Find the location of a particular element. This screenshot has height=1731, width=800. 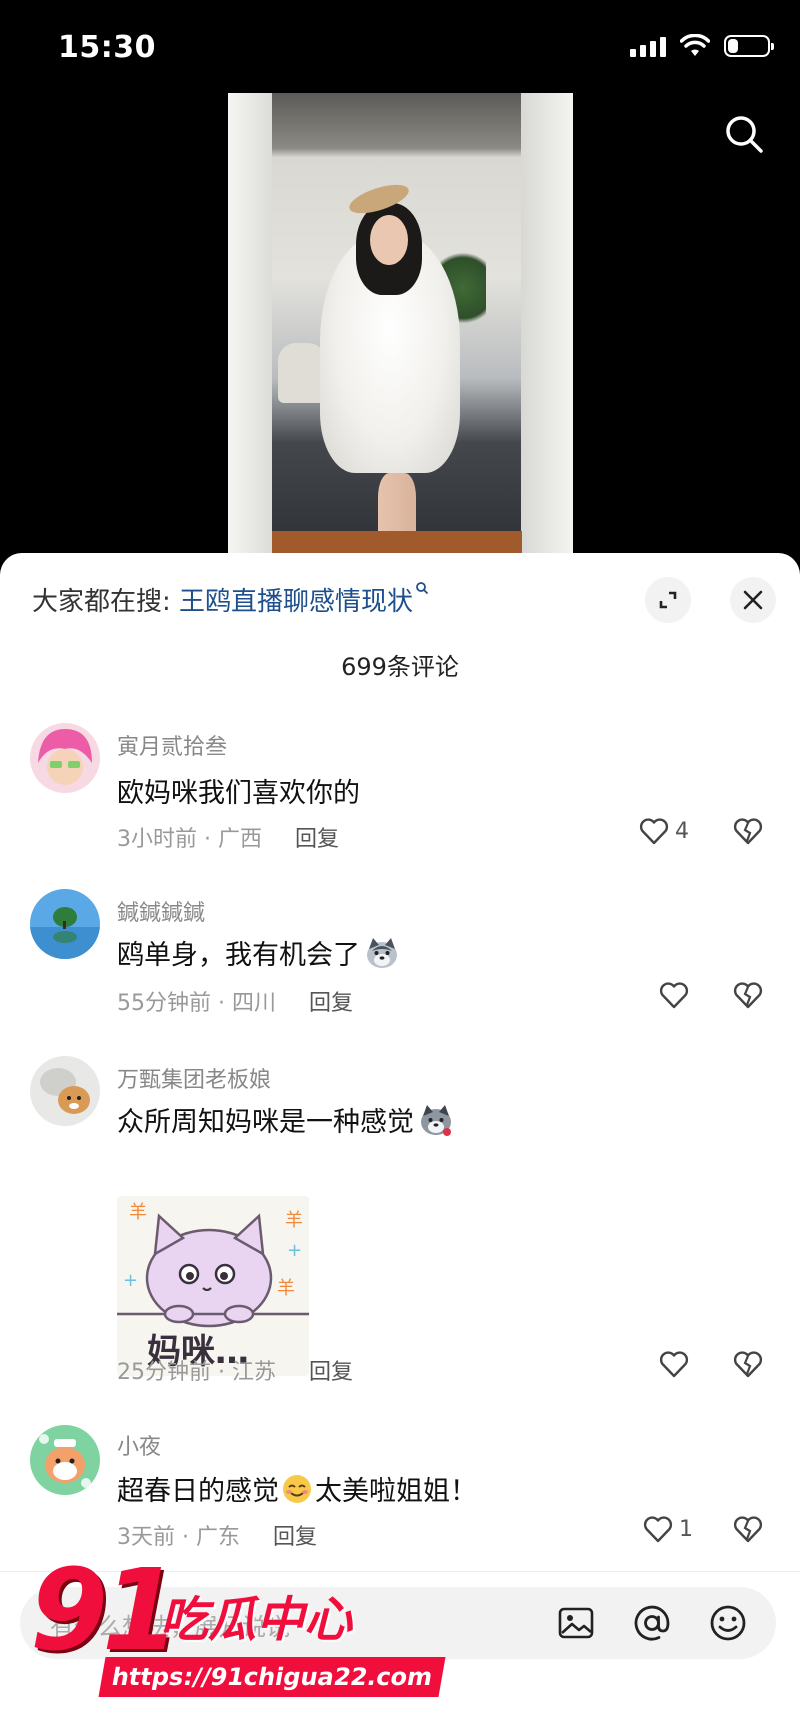

like-button: 4 is located at coordinates (664, 831).